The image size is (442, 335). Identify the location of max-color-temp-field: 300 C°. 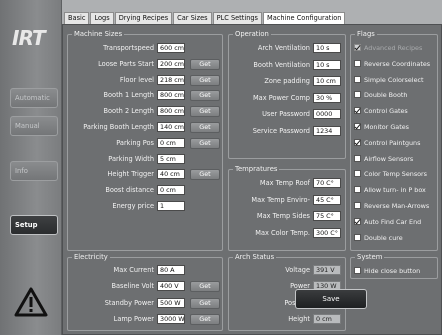
(327, 232).